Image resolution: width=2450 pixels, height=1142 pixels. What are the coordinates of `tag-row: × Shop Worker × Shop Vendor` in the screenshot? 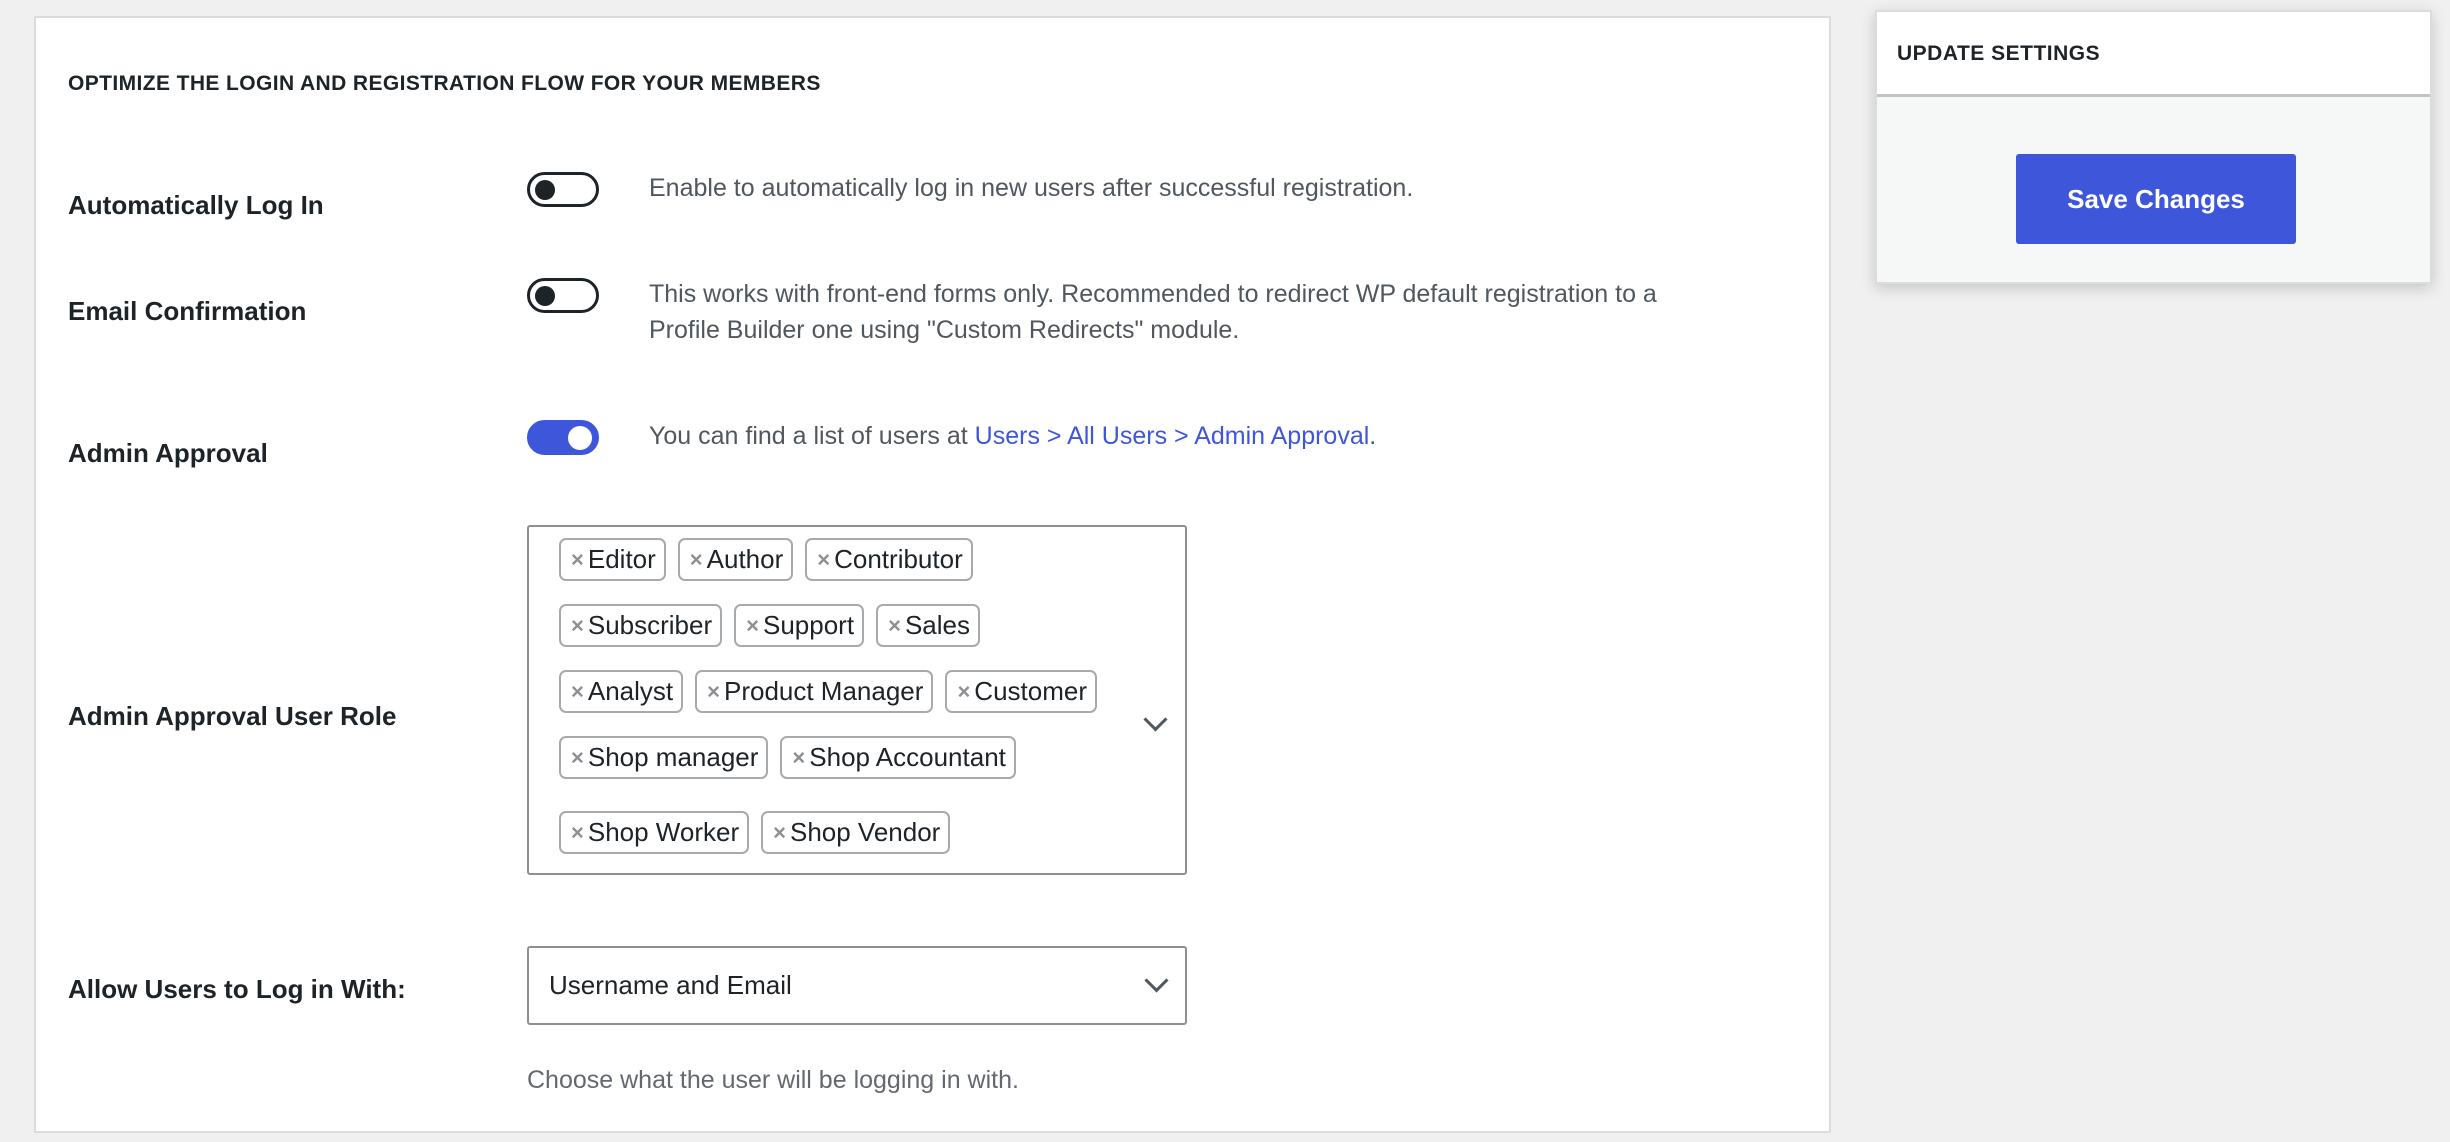 It's located at (755, 832).